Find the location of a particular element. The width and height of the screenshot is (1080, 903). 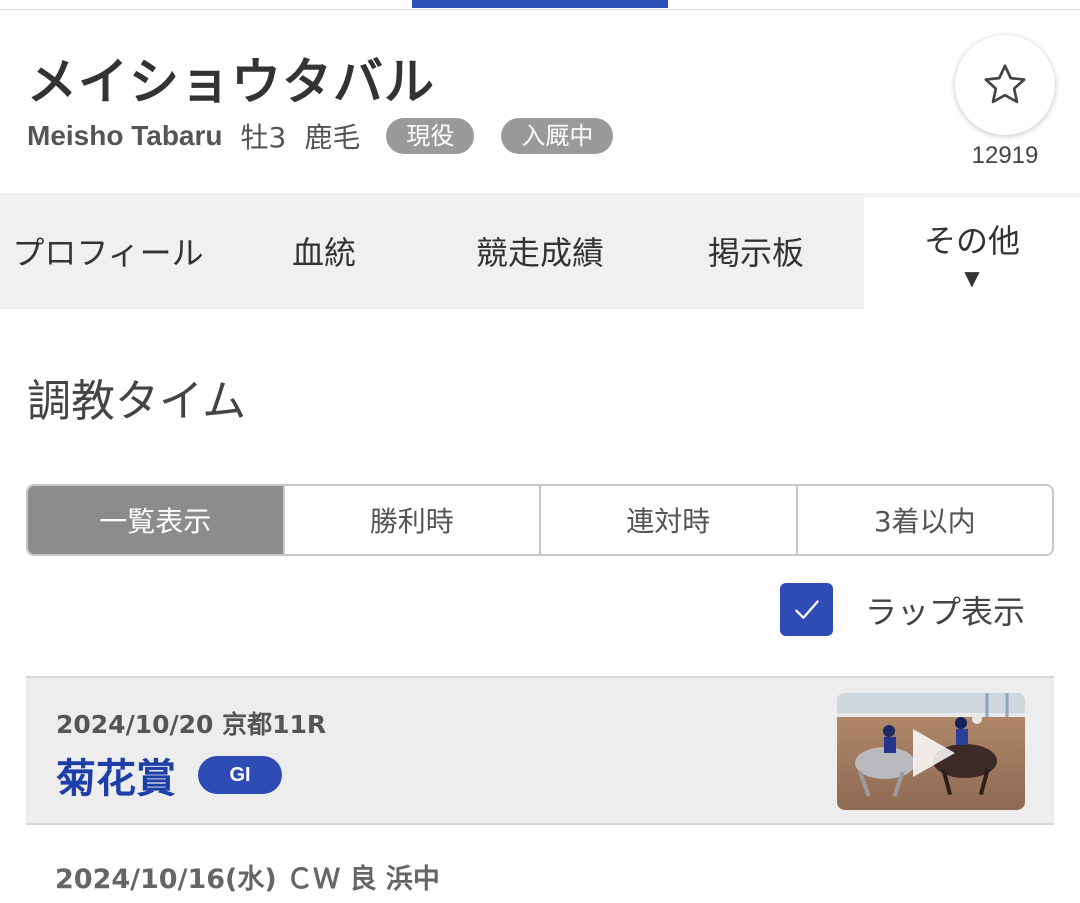

check-icon is located at coordinates (806, 609).